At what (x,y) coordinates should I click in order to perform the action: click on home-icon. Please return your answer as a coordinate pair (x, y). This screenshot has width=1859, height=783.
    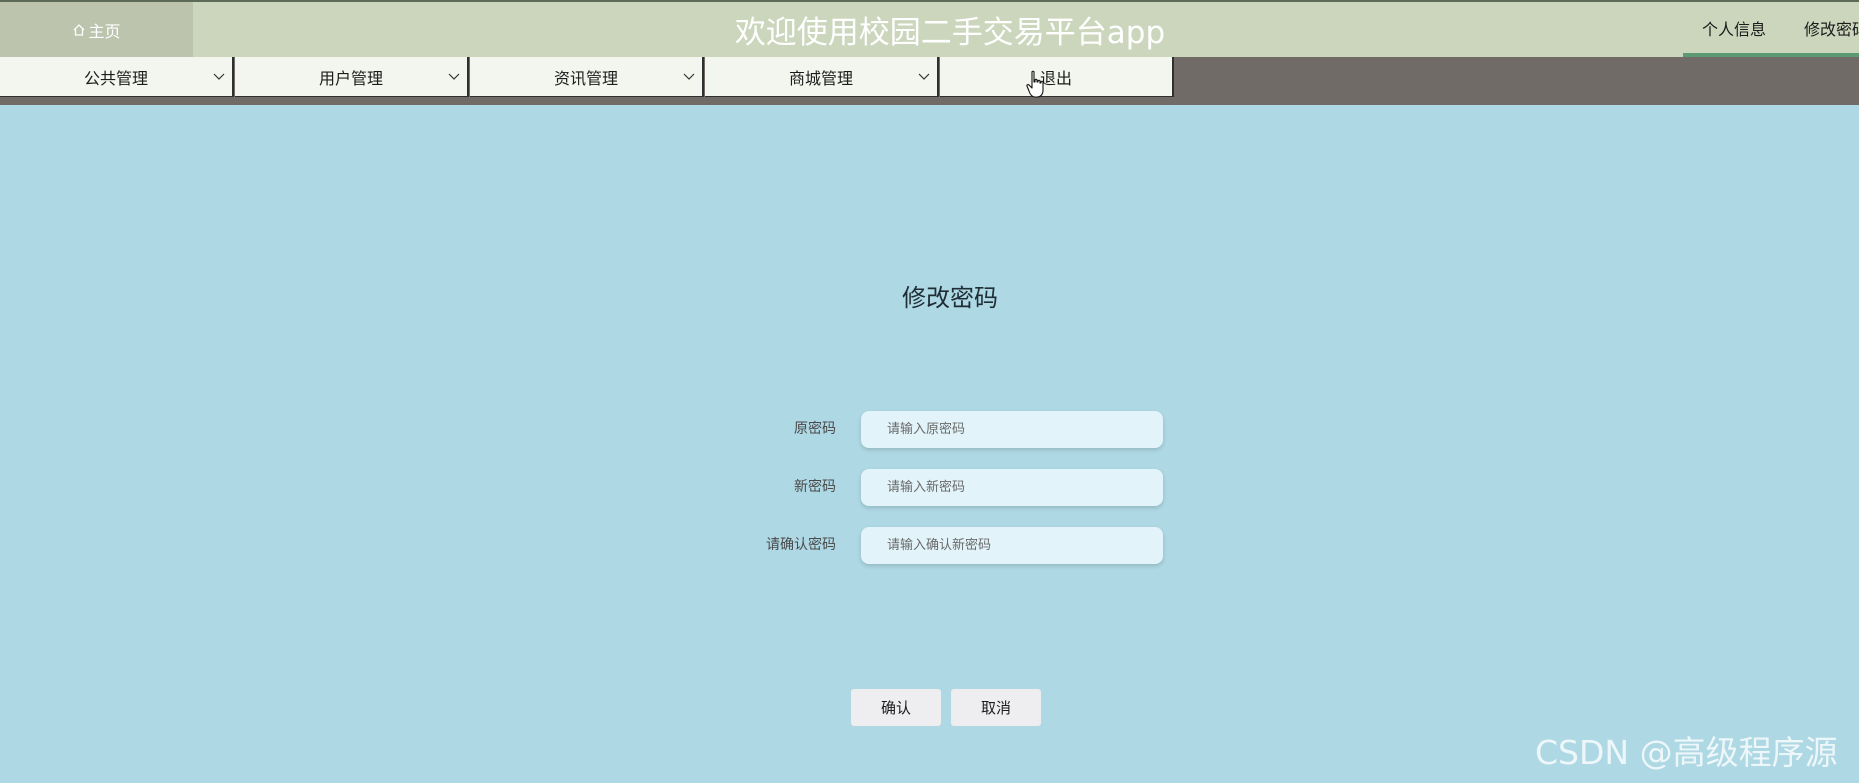
    Looking at the image, I should click on (79, 29).